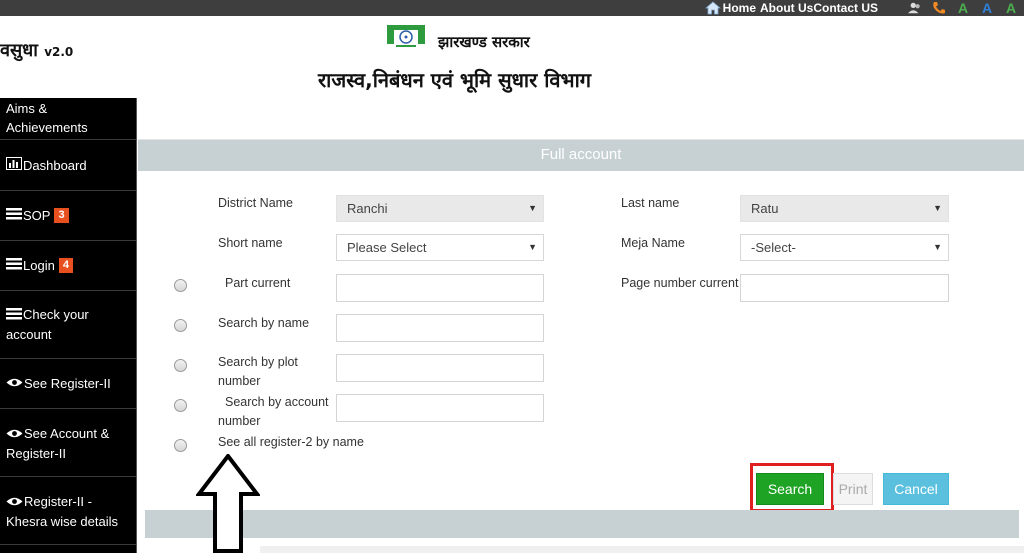 The height and width of the screenshot is (558, 1024). Describe the element at coordinates (790, 489) in the screenshot. I see `search-button: Search` at that location.